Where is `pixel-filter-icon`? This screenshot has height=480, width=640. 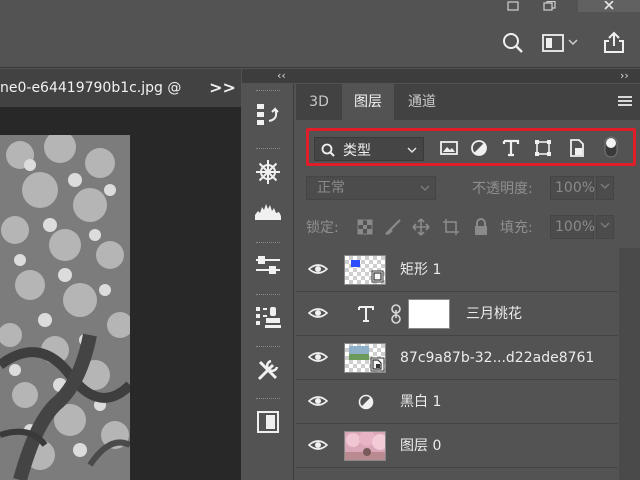 pixel-filter-icon is located at coordinates (449, 148).